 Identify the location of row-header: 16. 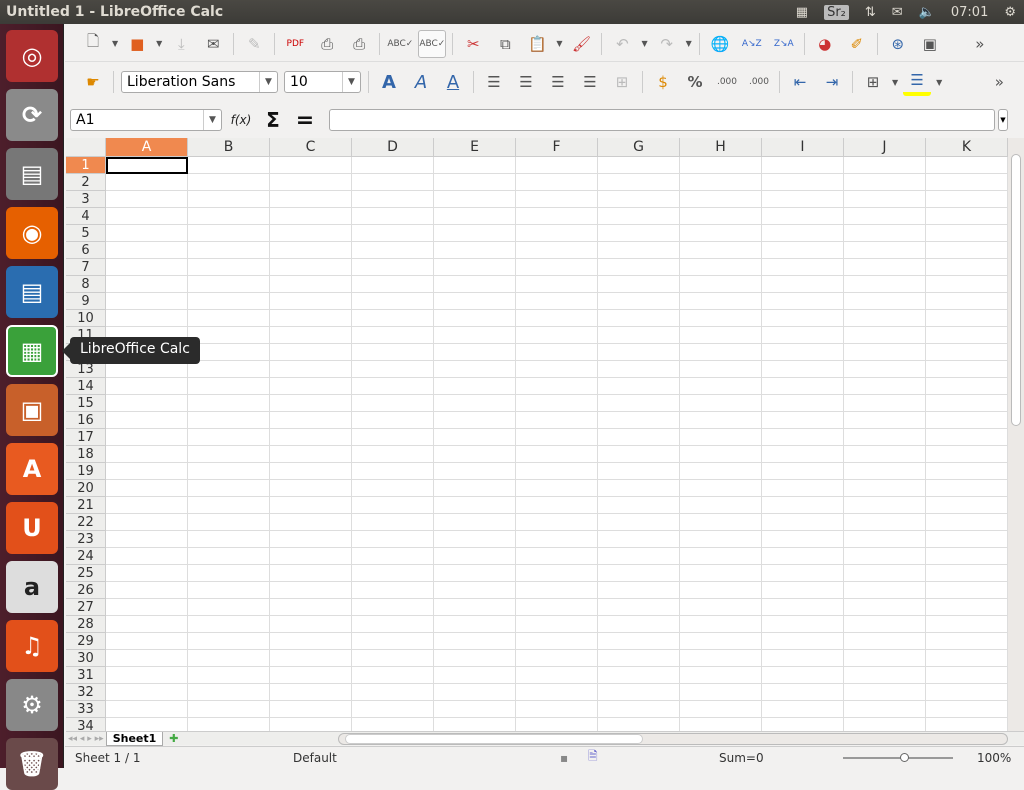
(86, 420).